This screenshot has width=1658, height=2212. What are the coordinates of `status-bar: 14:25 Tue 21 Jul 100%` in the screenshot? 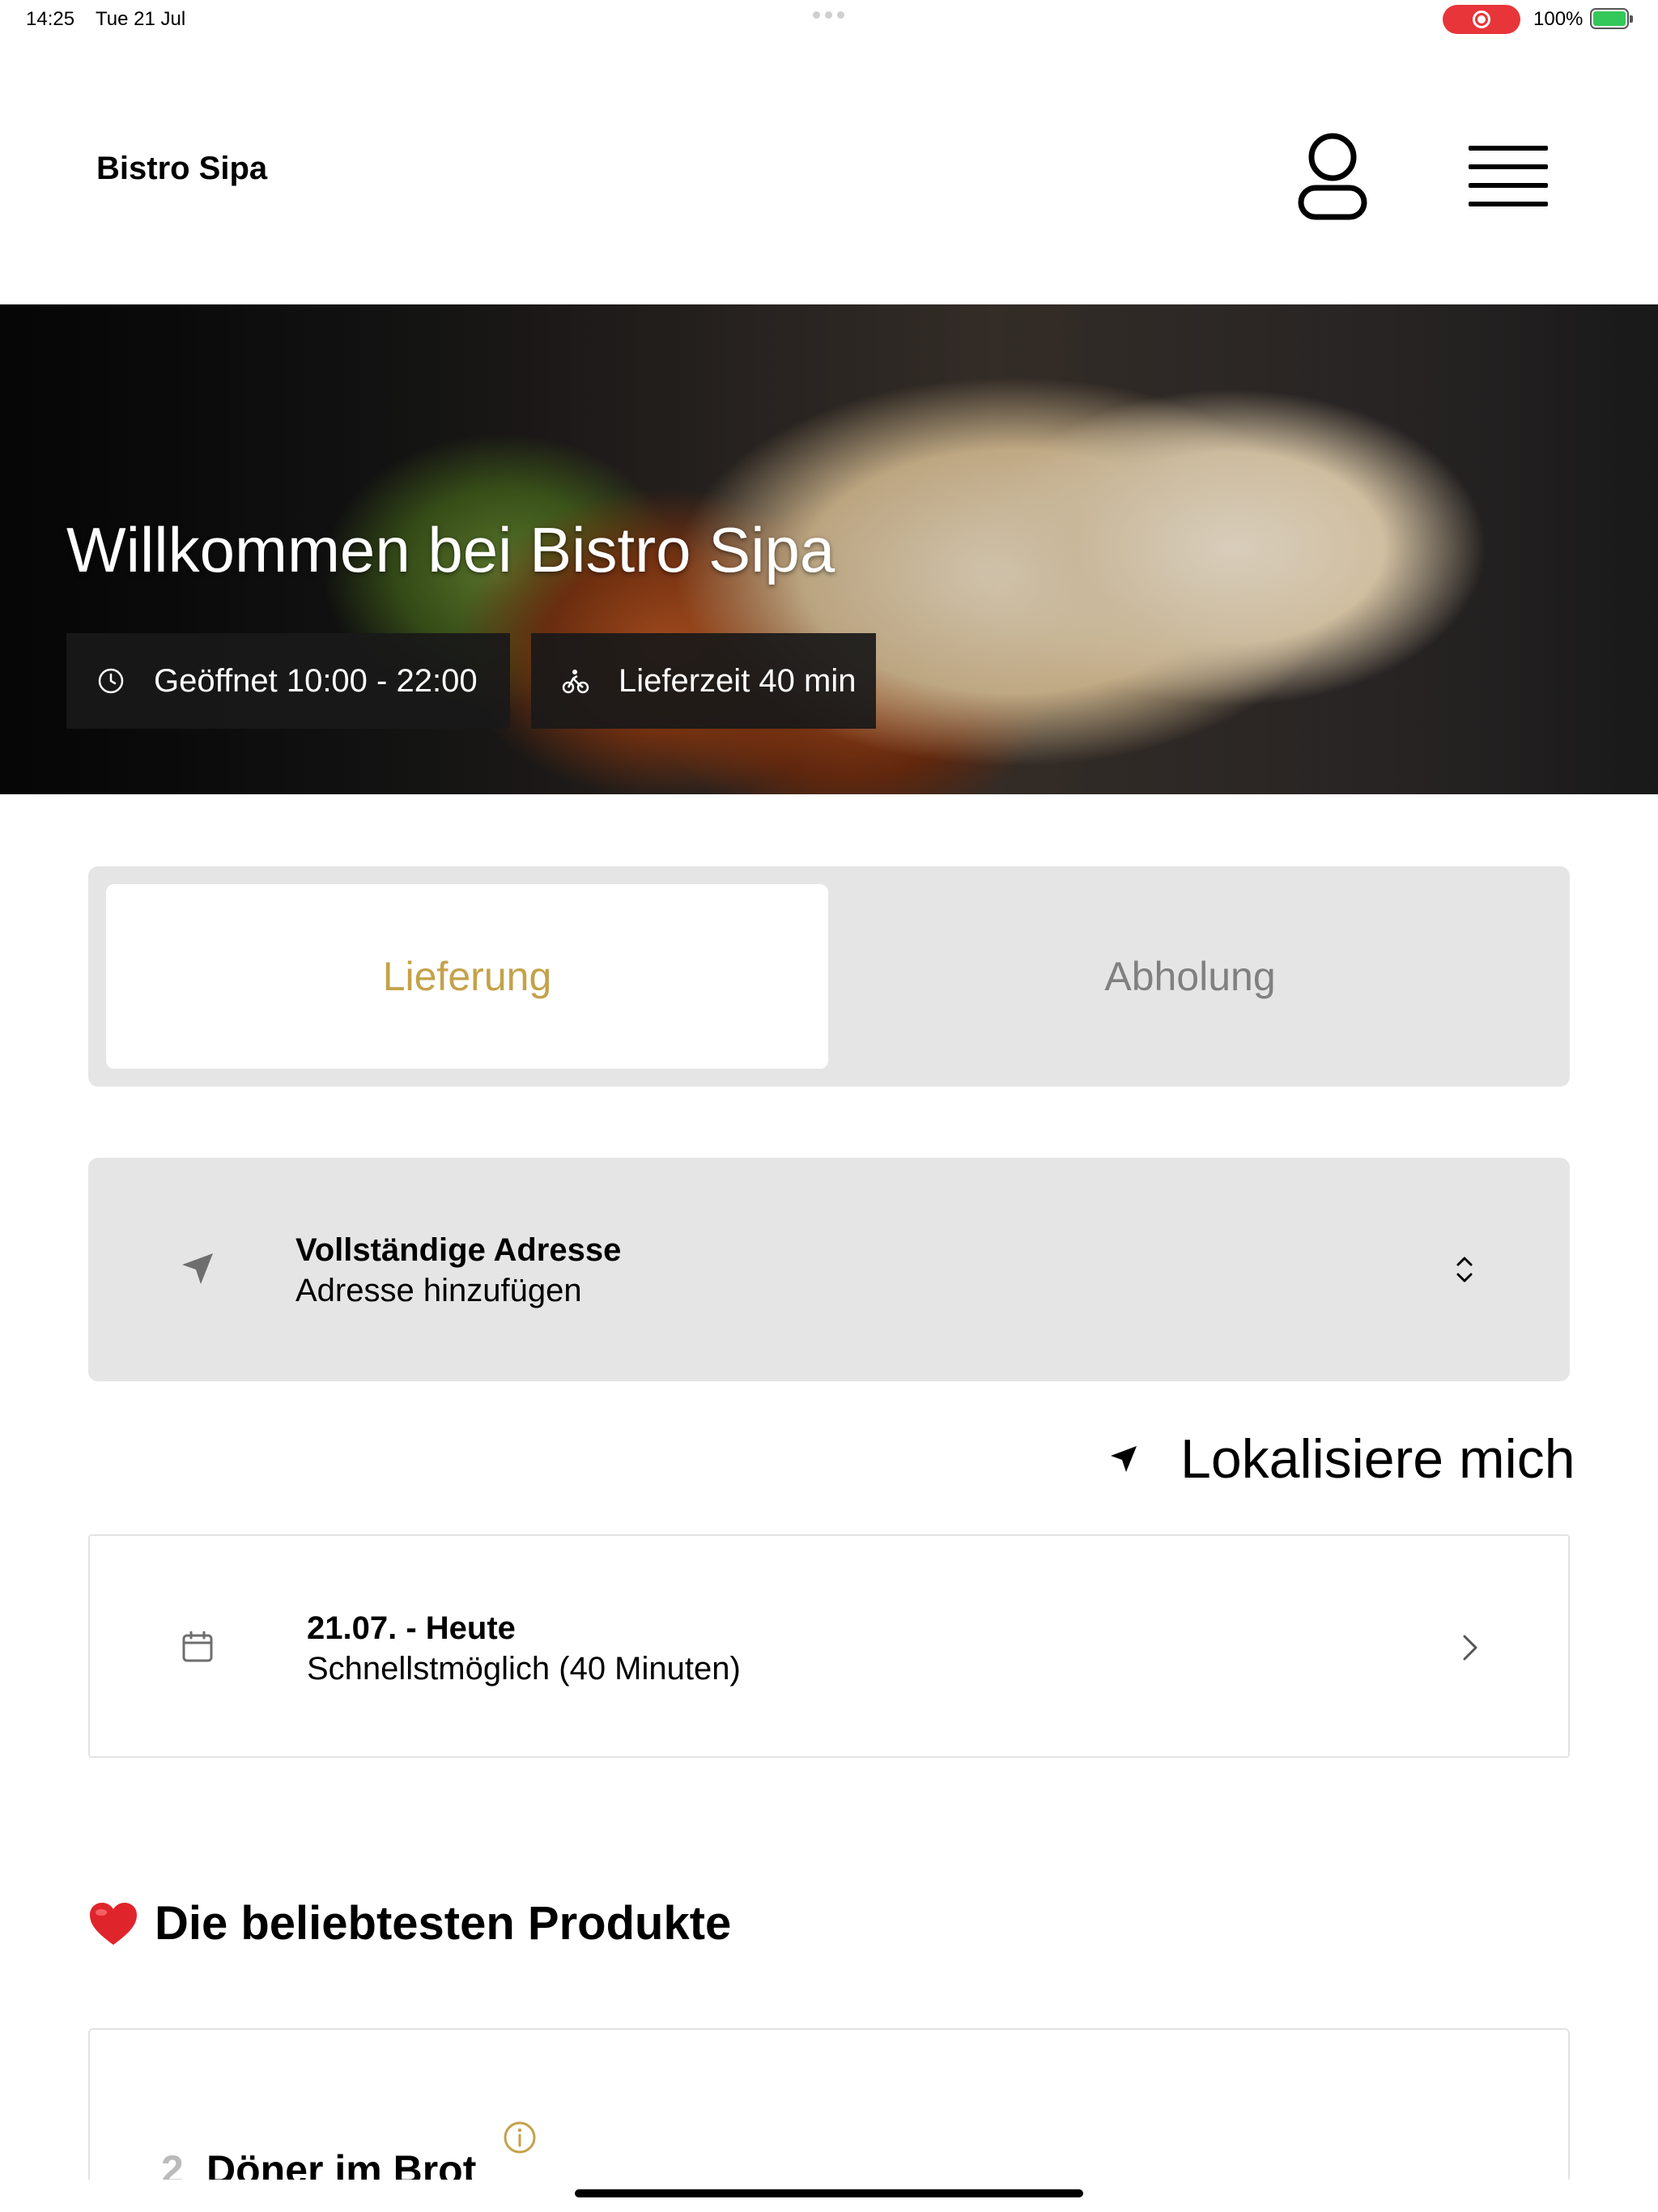 It's located at (829, 19).